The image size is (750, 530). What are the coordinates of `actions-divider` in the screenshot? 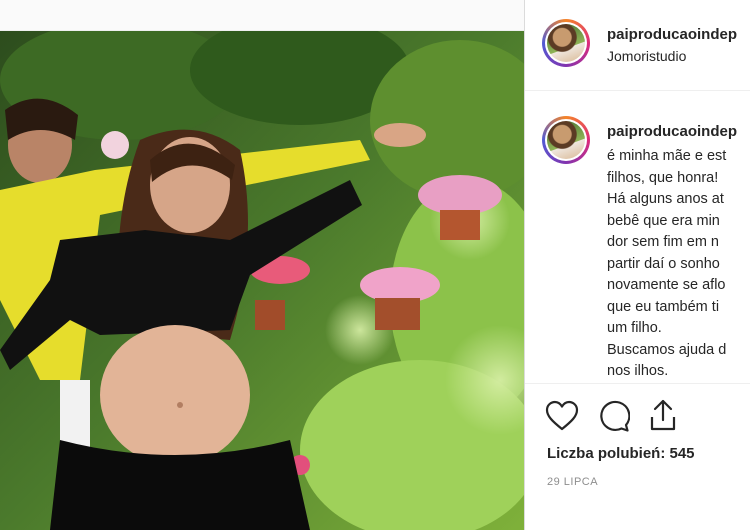 It's located at (637, 383).